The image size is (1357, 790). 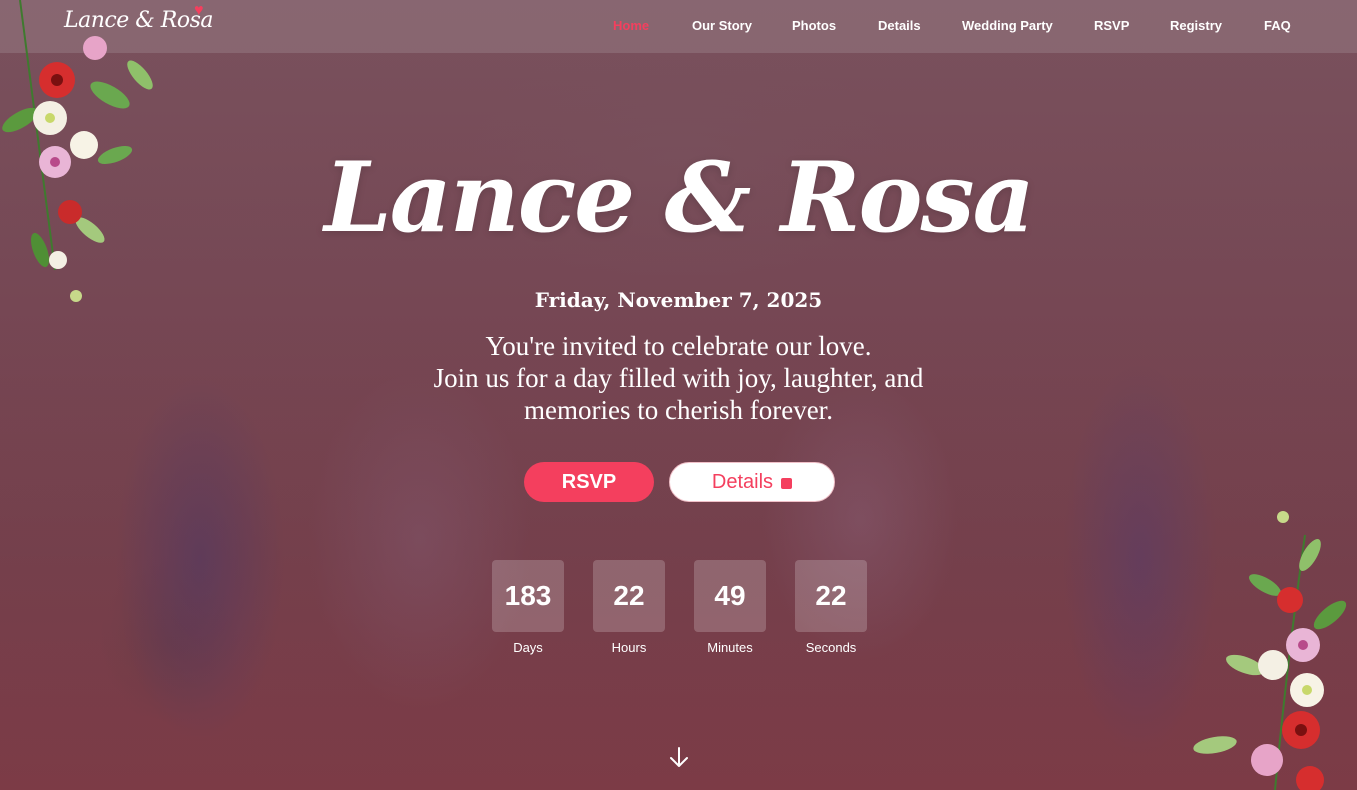 I want to click on countdown-days-label: Days, so click(x=528, y=647).